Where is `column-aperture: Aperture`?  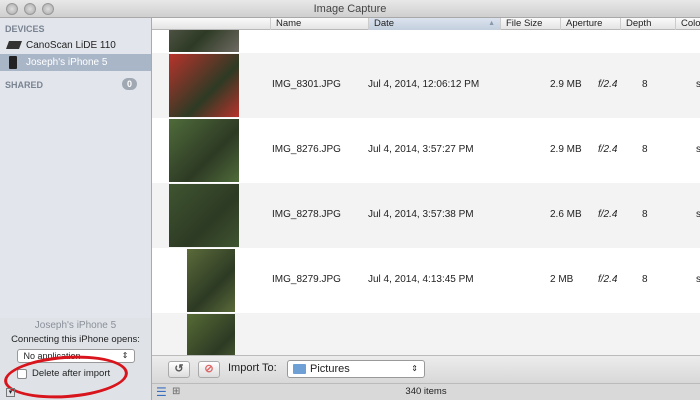 column-aperture: Aperture is located at coordinates (590, 24).